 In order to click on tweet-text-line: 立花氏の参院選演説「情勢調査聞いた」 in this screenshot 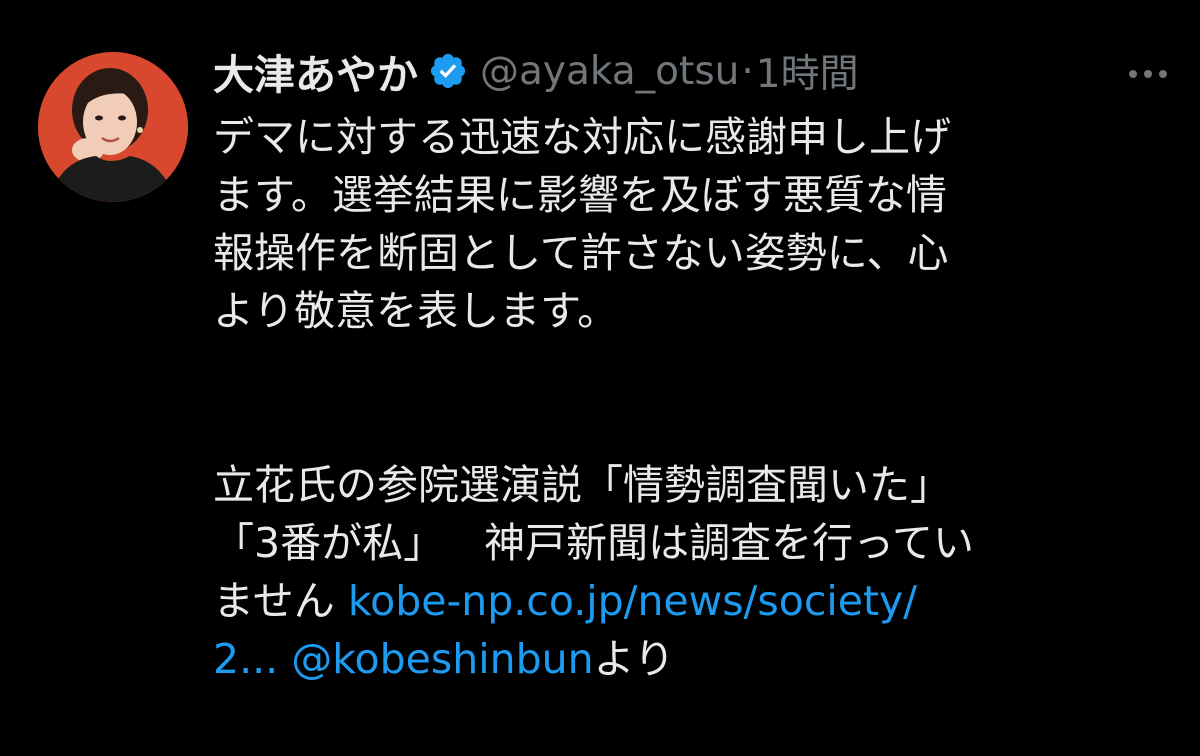, I will do `click(582, 485)`.